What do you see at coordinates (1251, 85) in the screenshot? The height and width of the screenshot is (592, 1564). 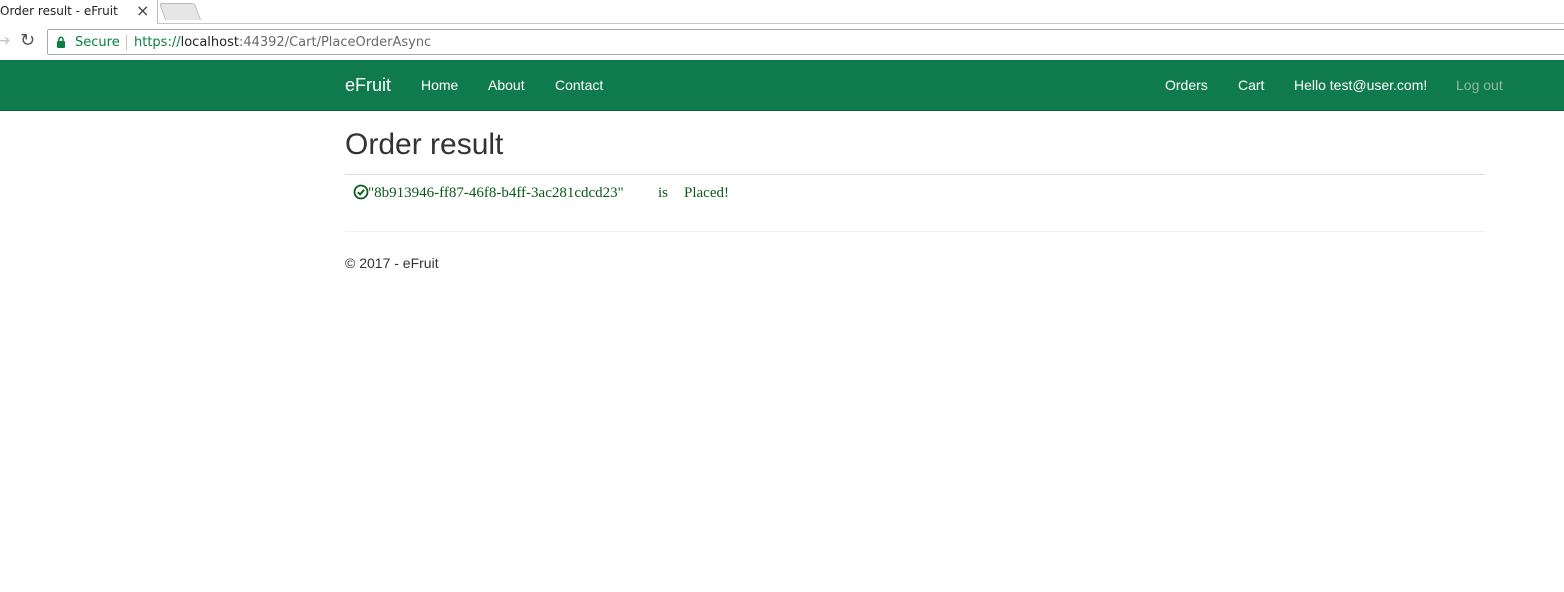 I see `nav-cart: Cart` at bounding box center [1251, 85].